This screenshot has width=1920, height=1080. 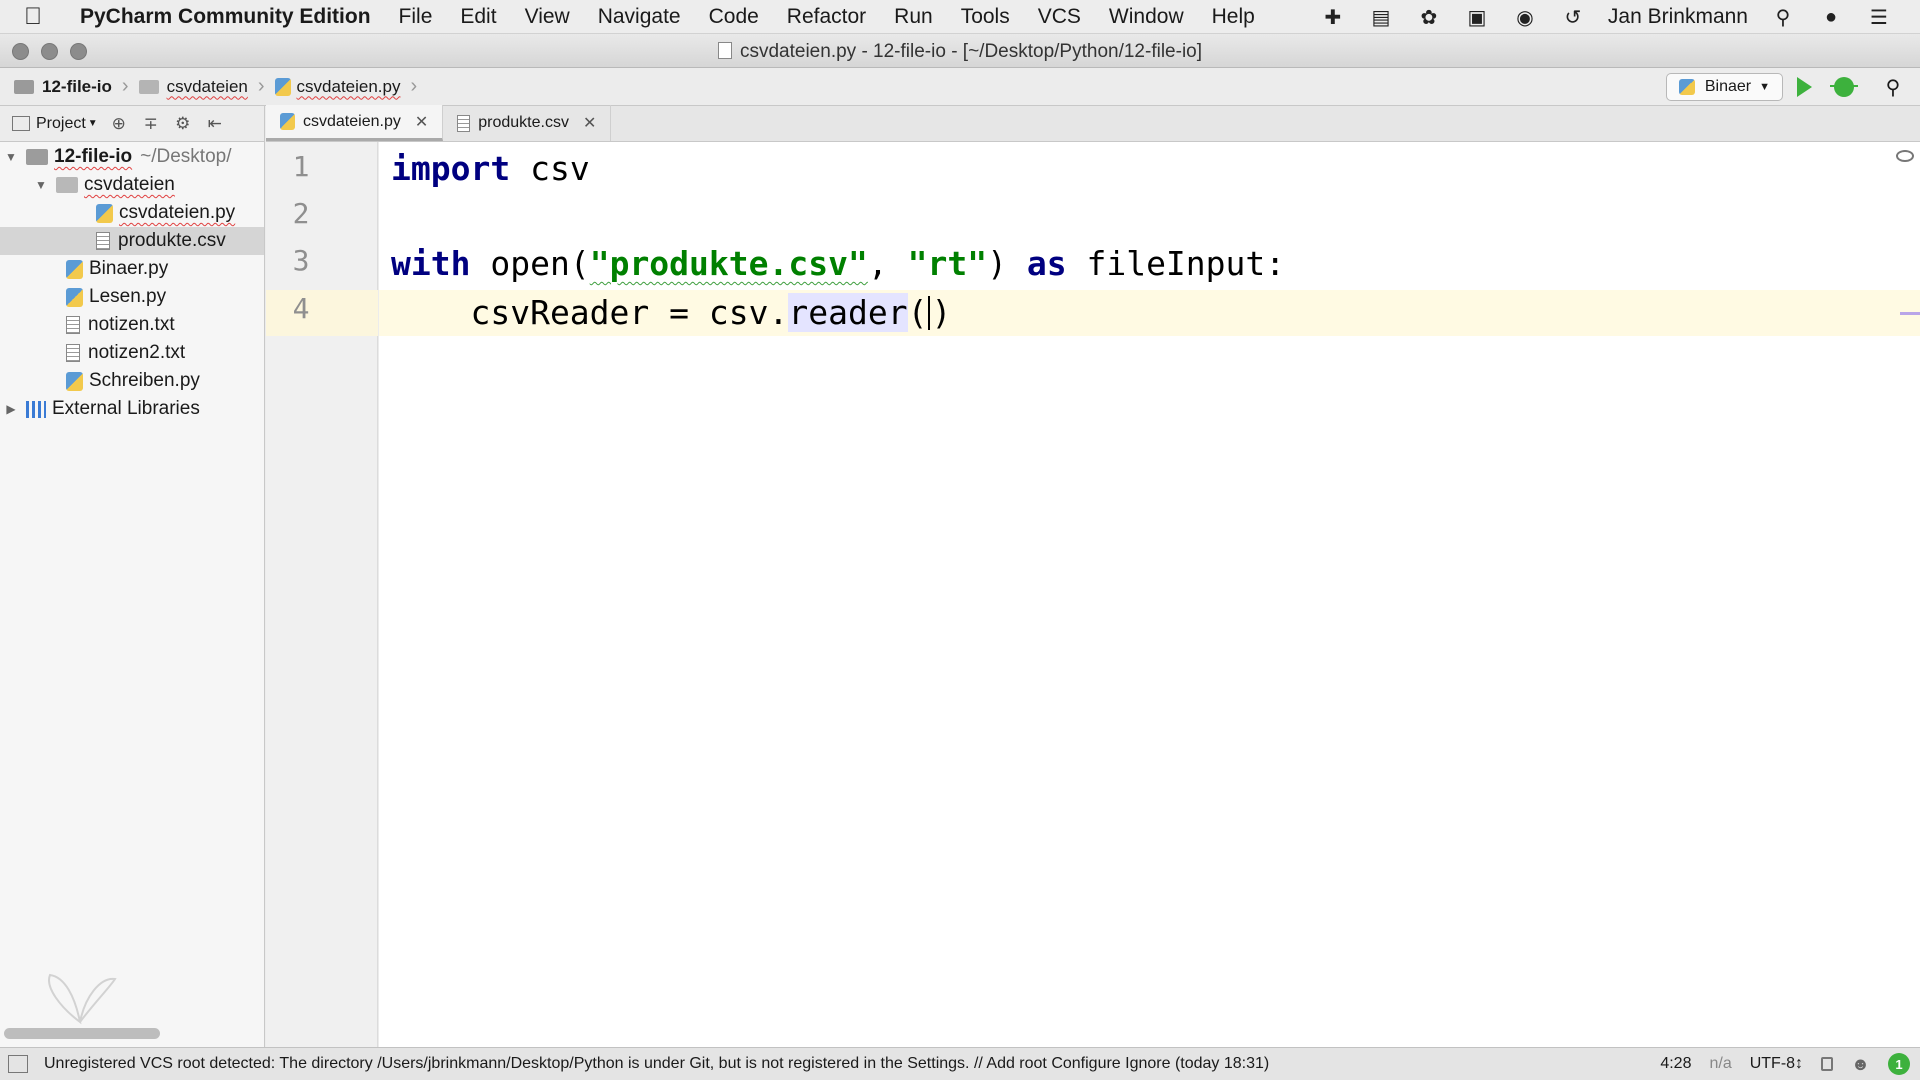 I want to click on run-button, so click(x=1804, y=87).